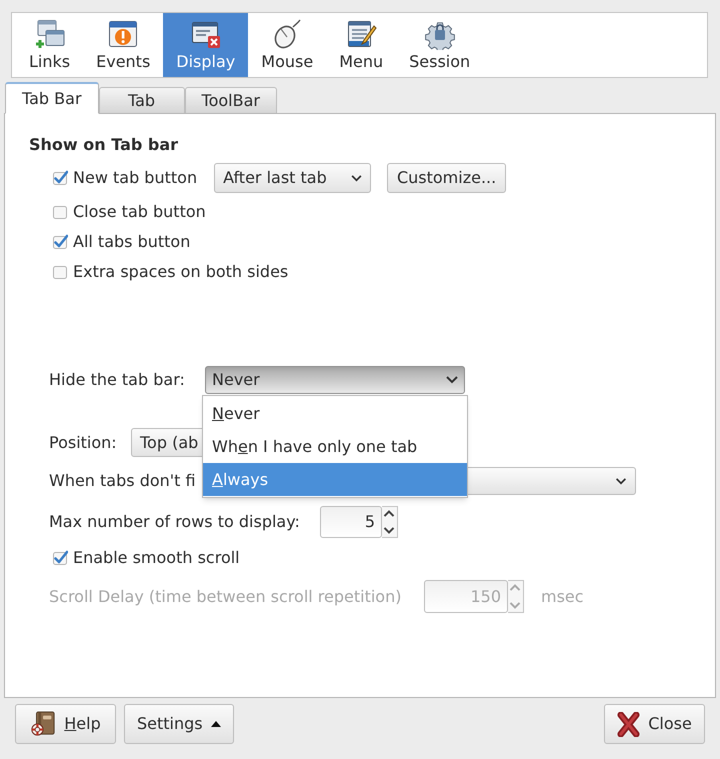 This screenshot has width=720, height=759. Describe the element at coordinates (389, 513) in the screenshot. I see `spin-up-icon` at that location.